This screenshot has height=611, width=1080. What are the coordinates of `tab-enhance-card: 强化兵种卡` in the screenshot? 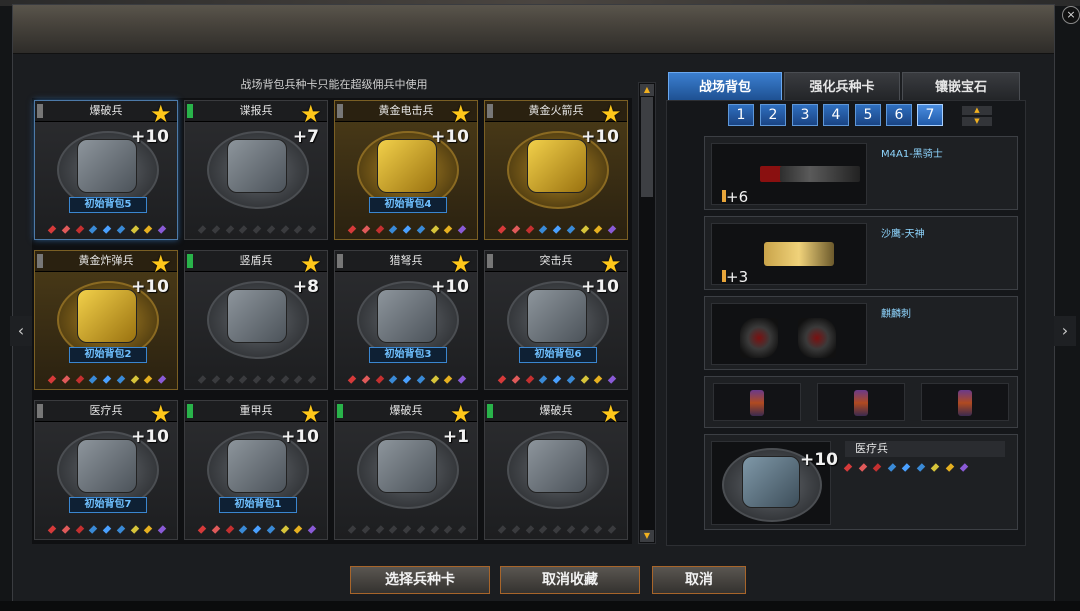 It's located at (842, 87).